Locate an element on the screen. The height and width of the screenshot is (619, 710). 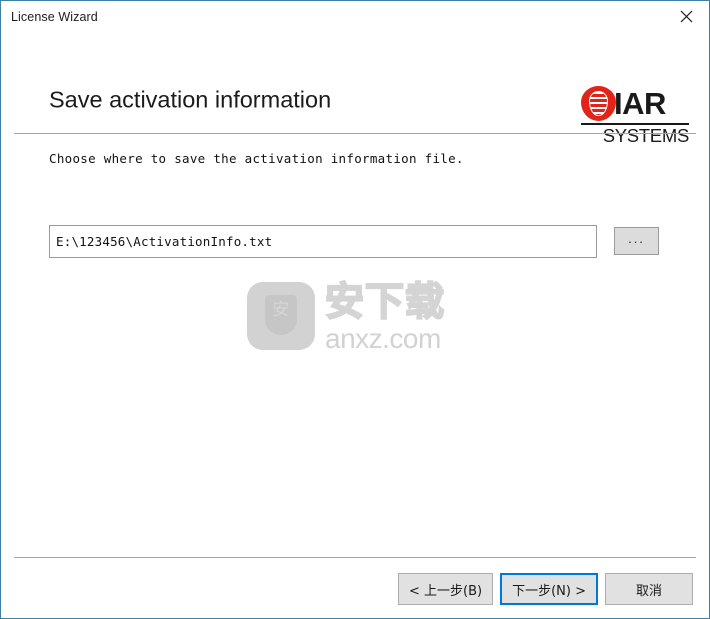
title-bar: License Wizard is located at coordinates (355, 16).